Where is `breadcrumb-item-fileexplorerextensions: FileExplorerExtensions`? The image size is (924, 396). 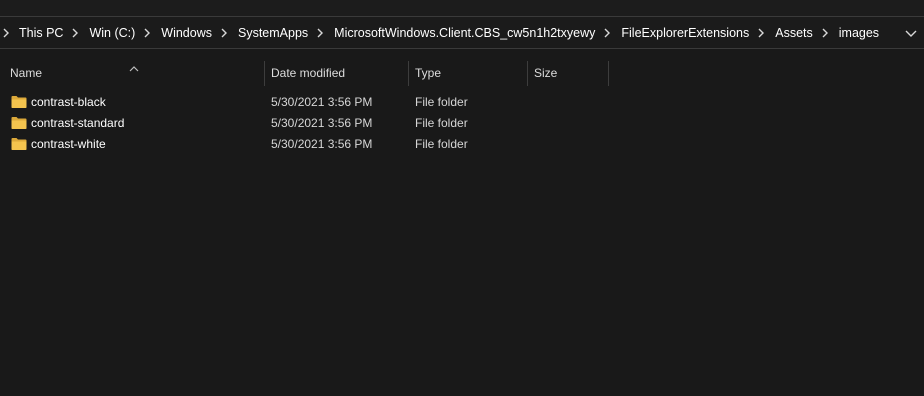
breadcrumb-item-fileexplorerextensions: FileExplorerExtensions is located at coordinates (685, 33).